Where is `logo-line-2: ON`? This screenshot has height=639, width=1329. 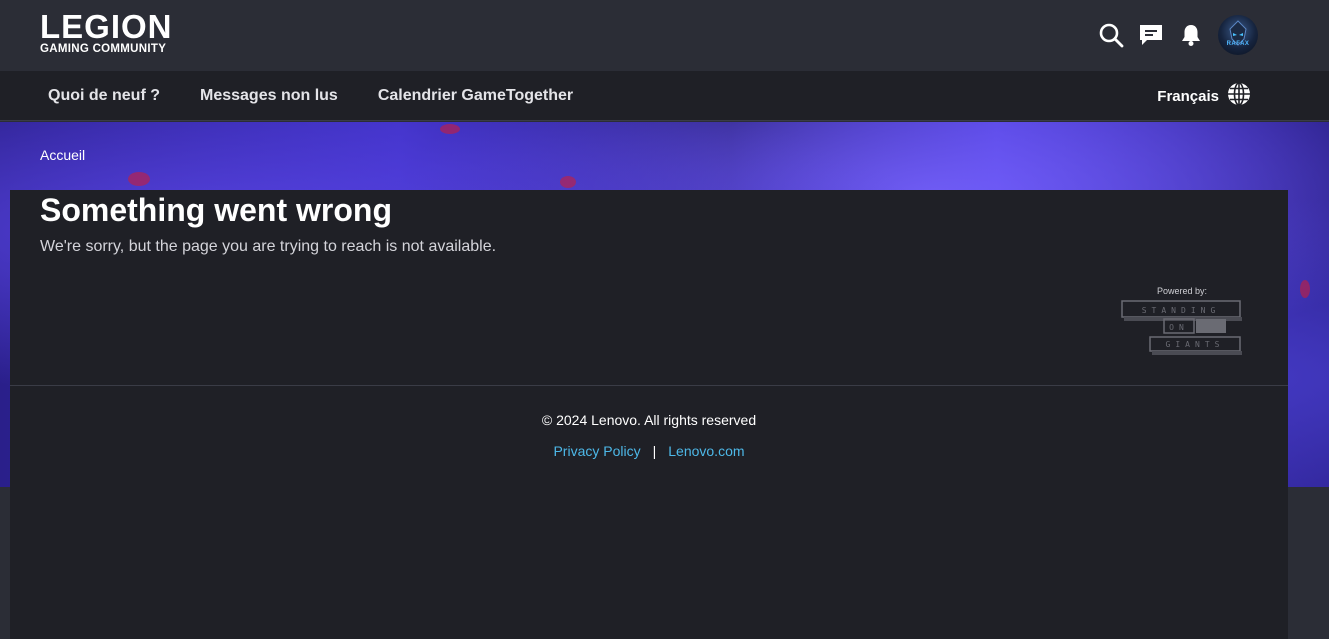 logo-line-2: ON is located at coordinates (1179, 327).